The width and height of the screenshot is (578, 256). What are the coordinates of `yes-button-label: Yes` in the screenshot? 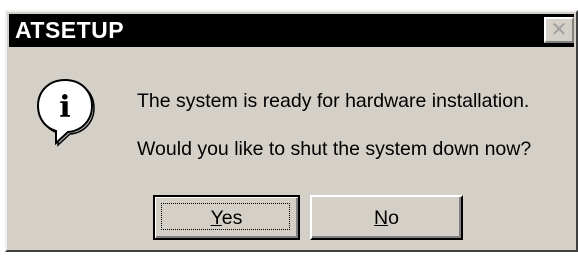 It's located at (226, 218).